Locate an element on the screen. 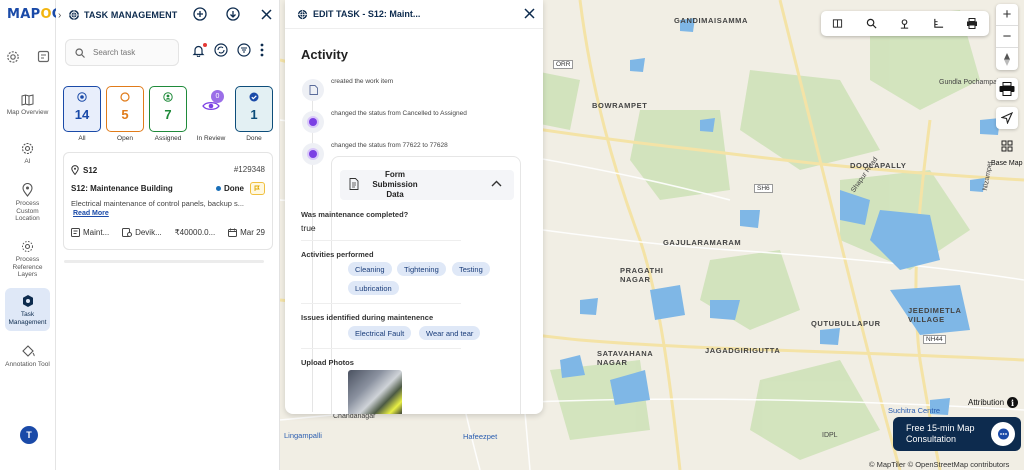 The width and height of the screenshot is (1024, 470). map-search-icon is located at coordinates (871, 24).